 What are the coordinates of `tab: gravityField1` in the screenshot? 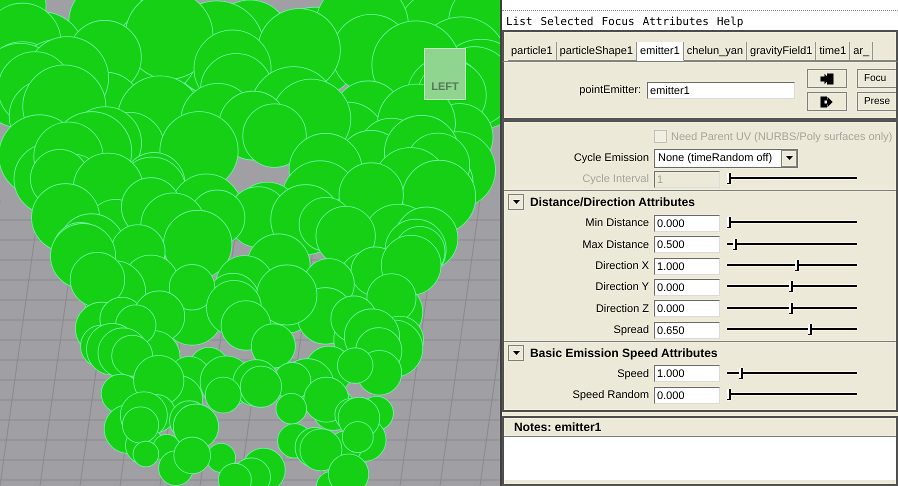 It's located at (781, 51).